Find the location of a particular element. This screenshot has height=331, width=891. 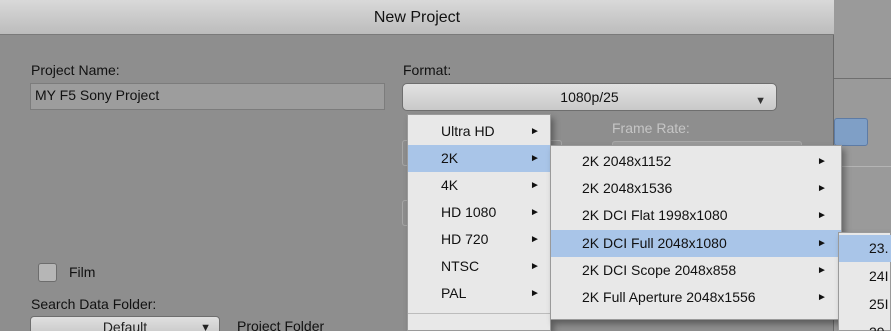

menu-item-label: 2K is located at coordinates (450, 158).